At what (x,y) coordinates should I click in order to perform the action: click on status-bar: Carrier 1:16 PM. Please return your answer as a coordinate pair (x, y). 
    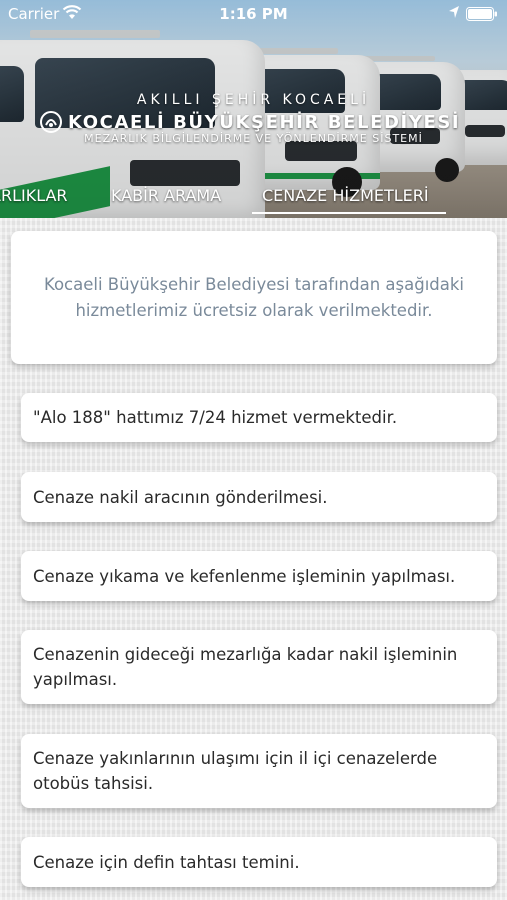
    Looking at the image, I should click on (253, 14).